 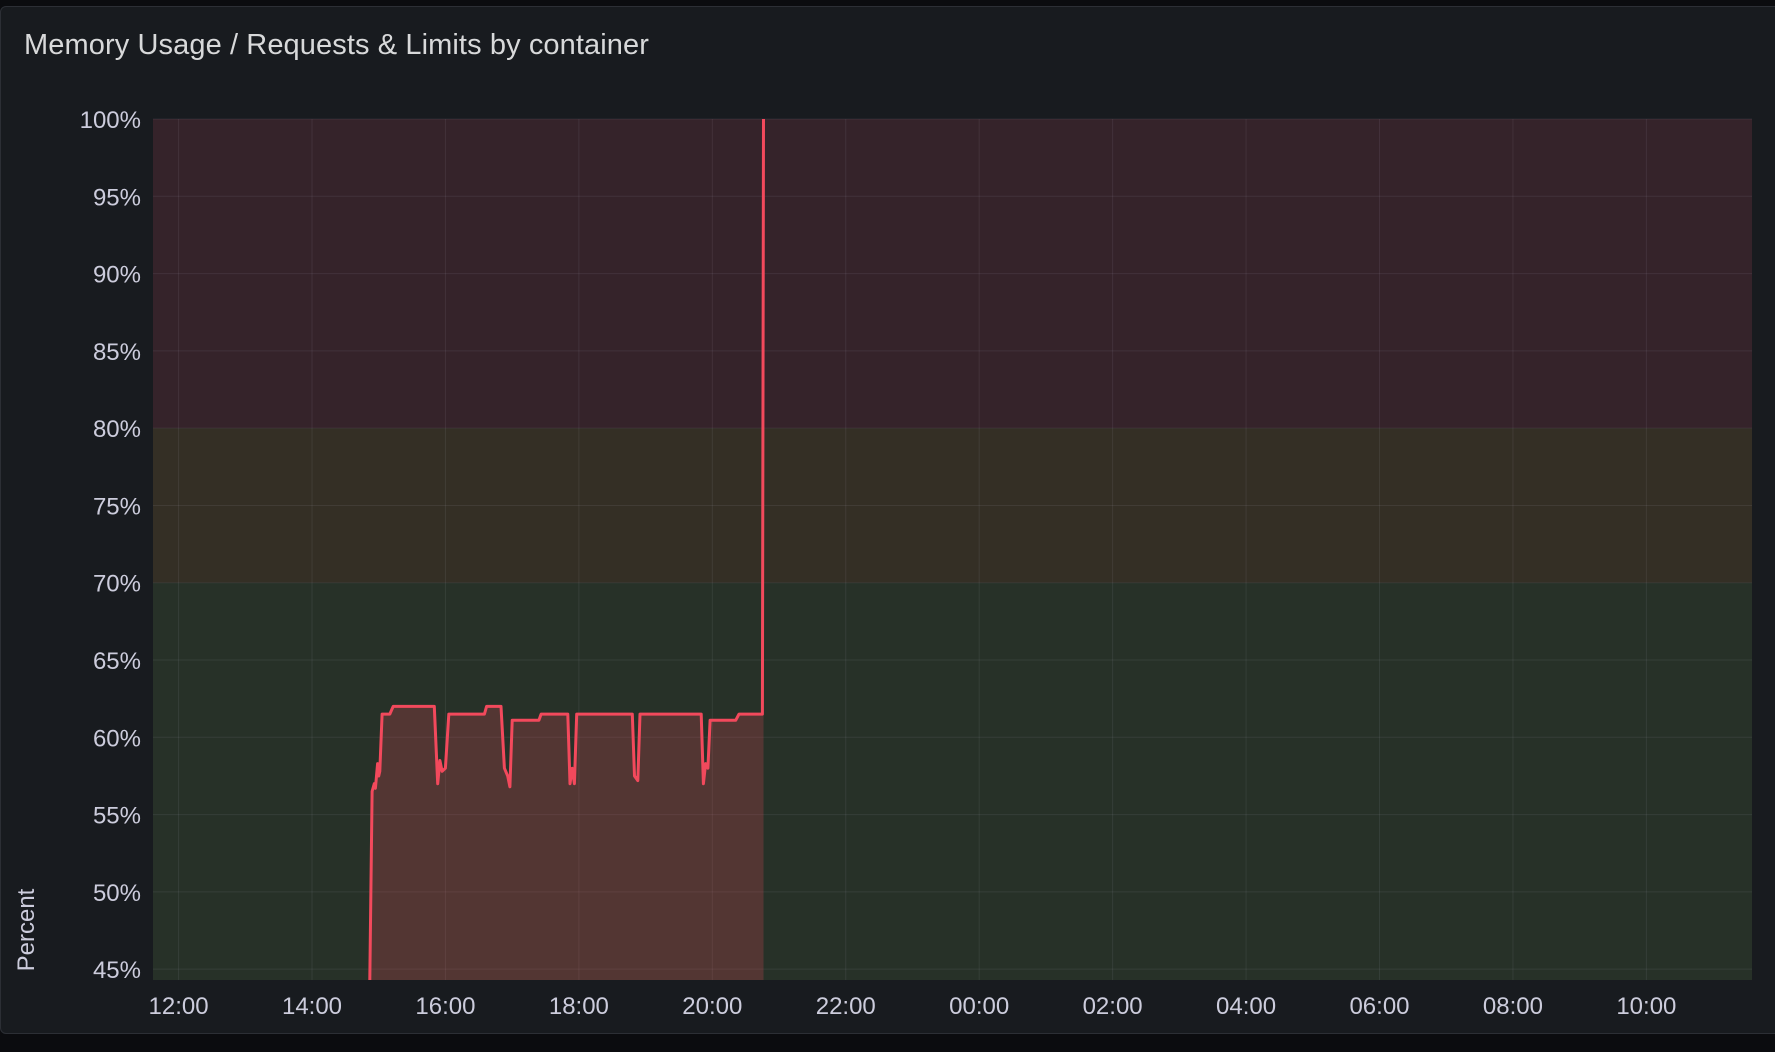 I want to click on y-tick-label-3: 85%, so click(x=117, y=352).